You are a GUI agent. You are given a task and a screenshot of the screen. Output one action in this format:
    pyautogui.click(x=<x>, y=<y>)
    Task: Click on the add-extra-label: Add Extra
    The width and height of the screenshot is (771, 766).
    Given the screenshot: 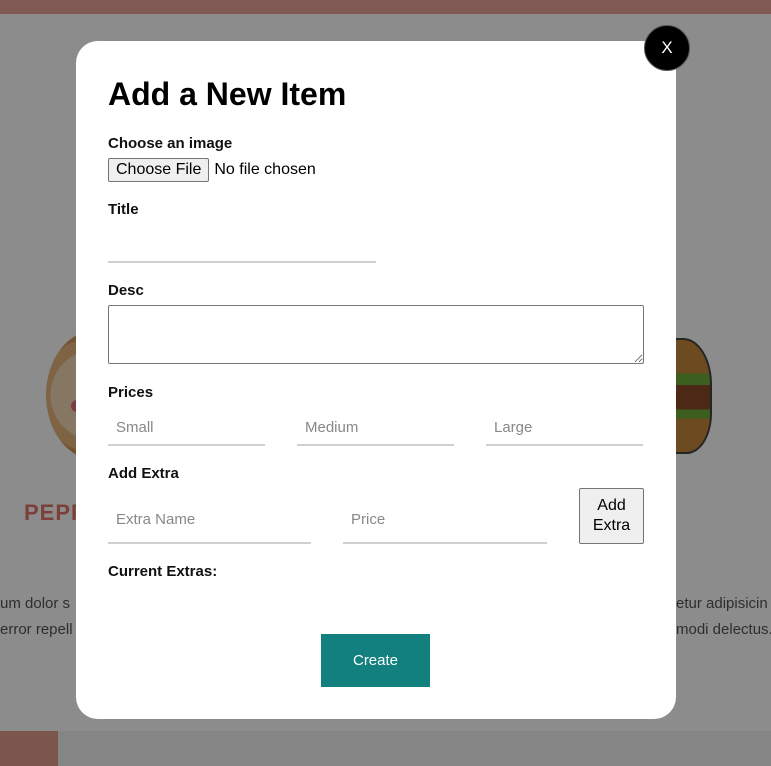 What is the action you would take?
    pyautogui.click(x=143, y=473)
    